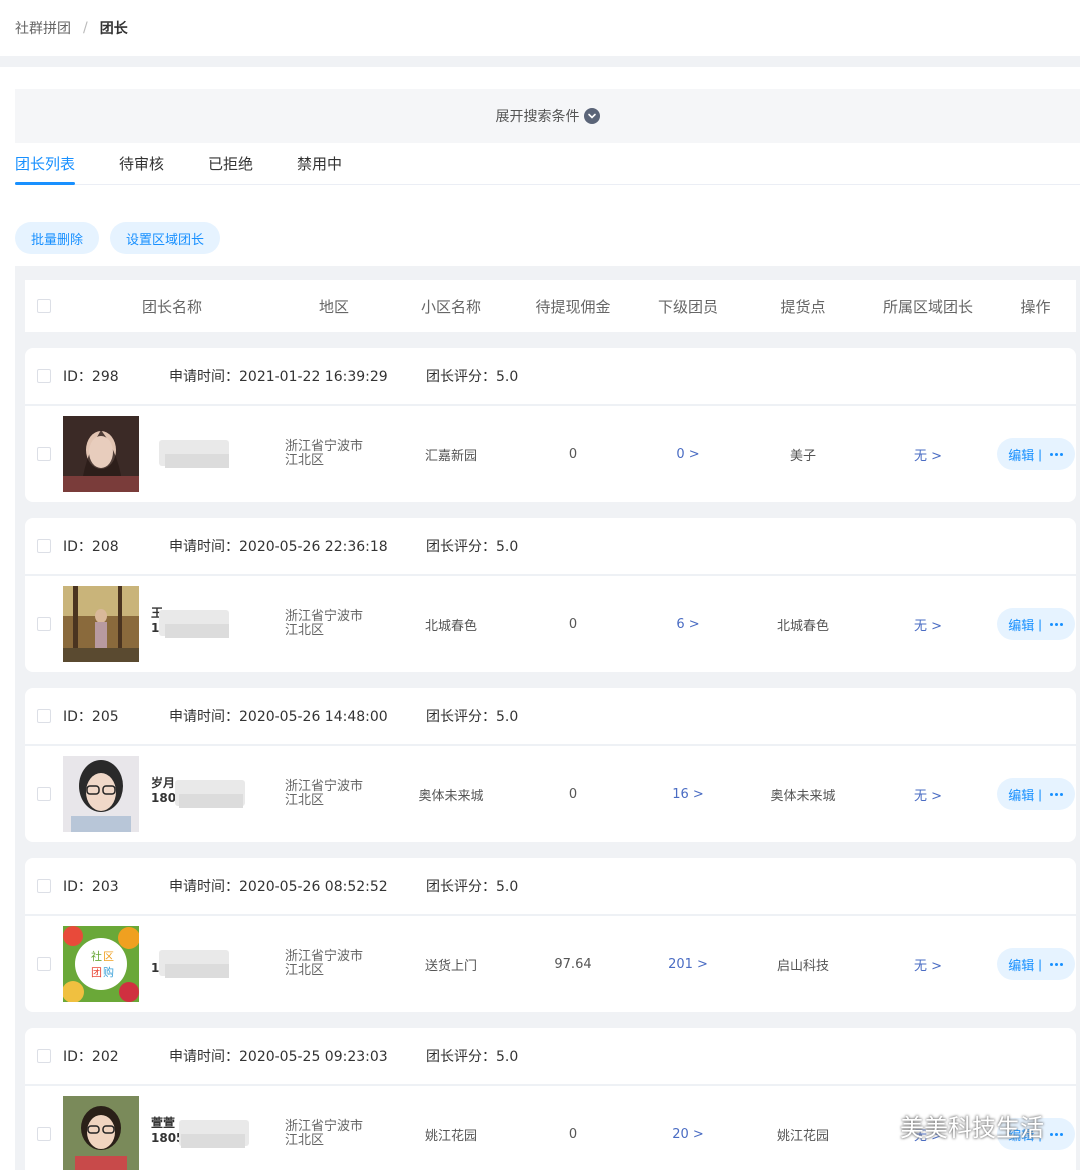 Image resolution: width=1080 pixels, height=1170 pixels. I want to click on column-header-region-leader: 所属区域团长, so click(927, 306).